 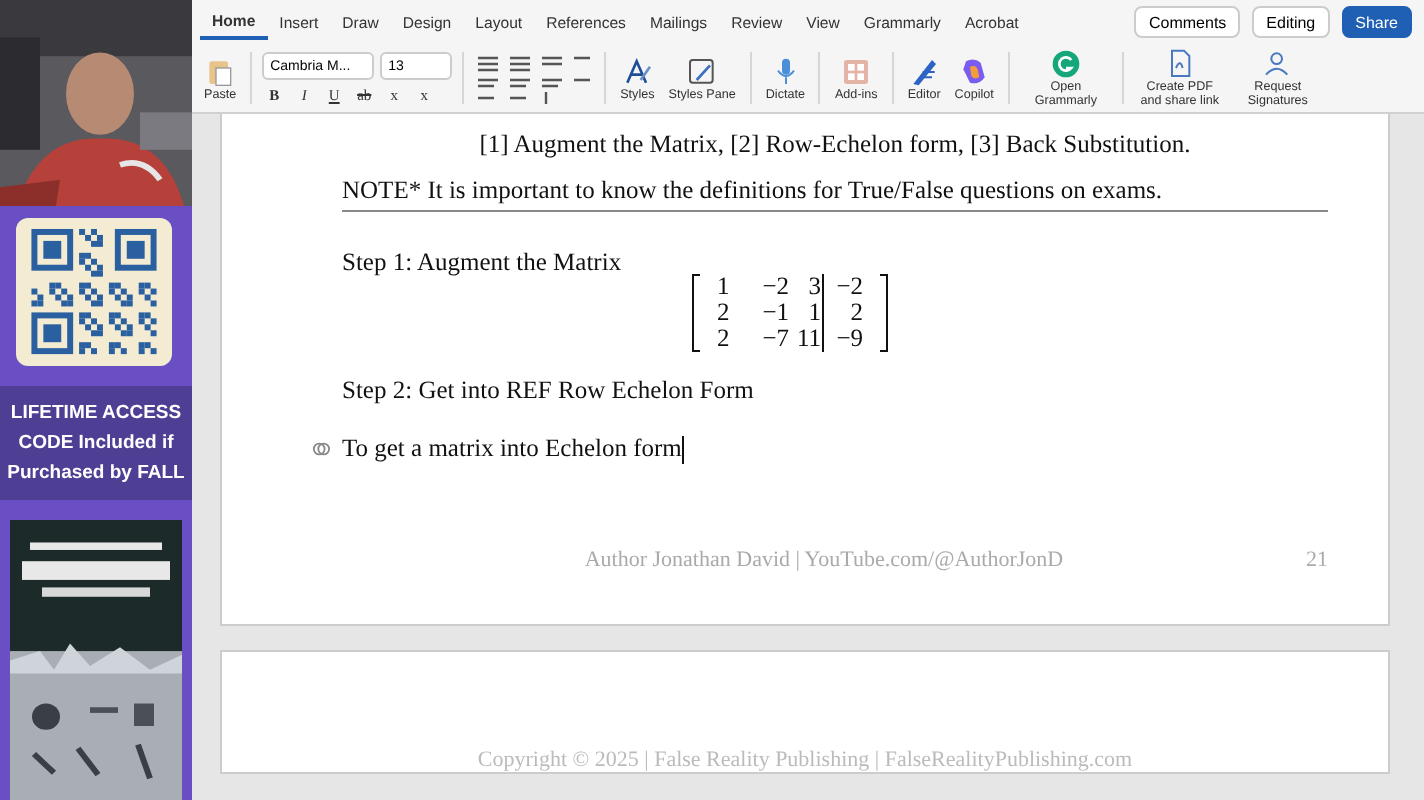 What do you see at coordinates (835, 145) in the screenshot?
I see `steps-text: [1] Augment the Matrix, [2] Row-Echelon form, [3] Back Substitution.` at bounding box center [835, 145].